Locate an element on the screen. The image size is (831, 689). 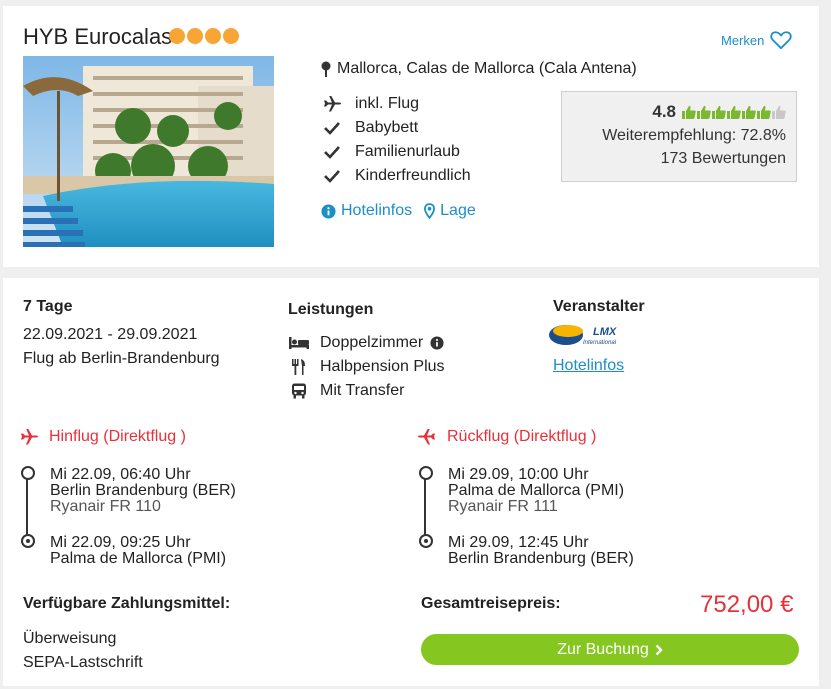
chevron-right-icon is located at coordinates (659, 649).